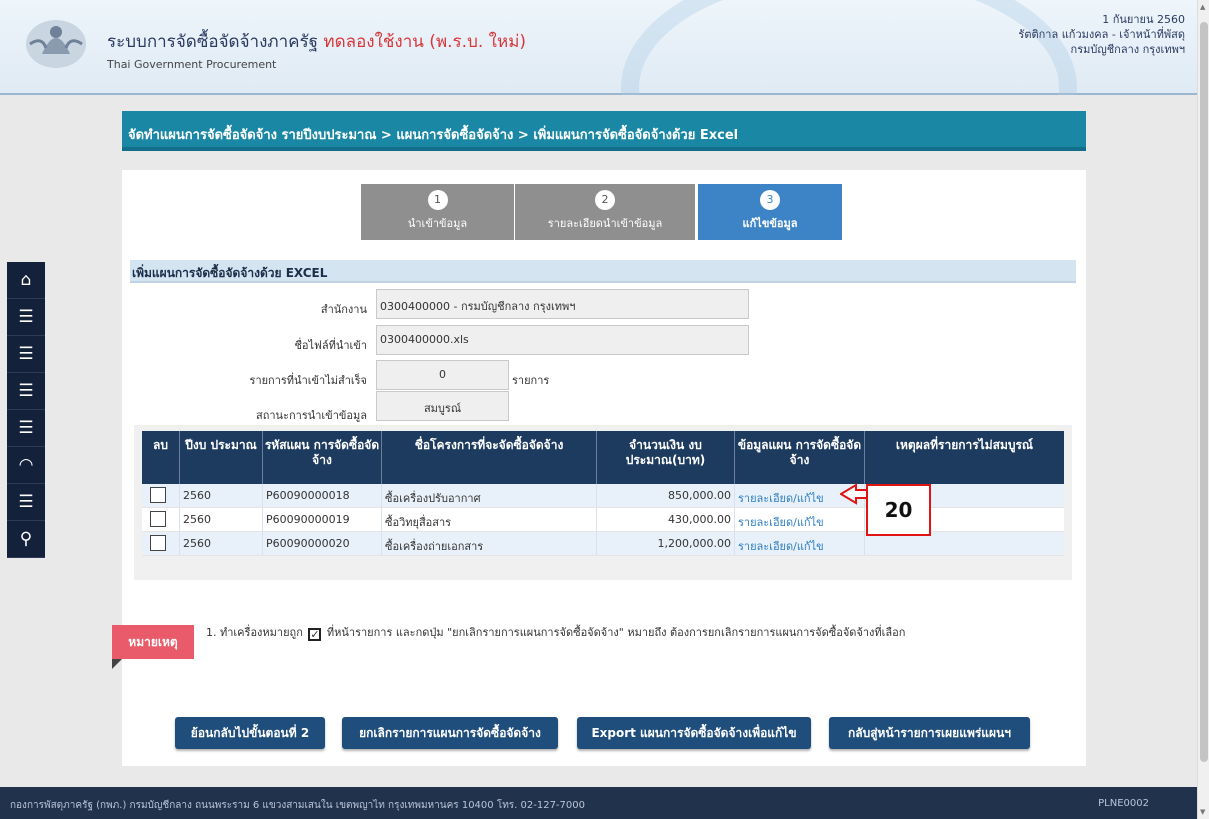  Describe the element at coordinates (666, 543) in the screenshot. I see `cell-amount: 1,200,000.00` at that location.